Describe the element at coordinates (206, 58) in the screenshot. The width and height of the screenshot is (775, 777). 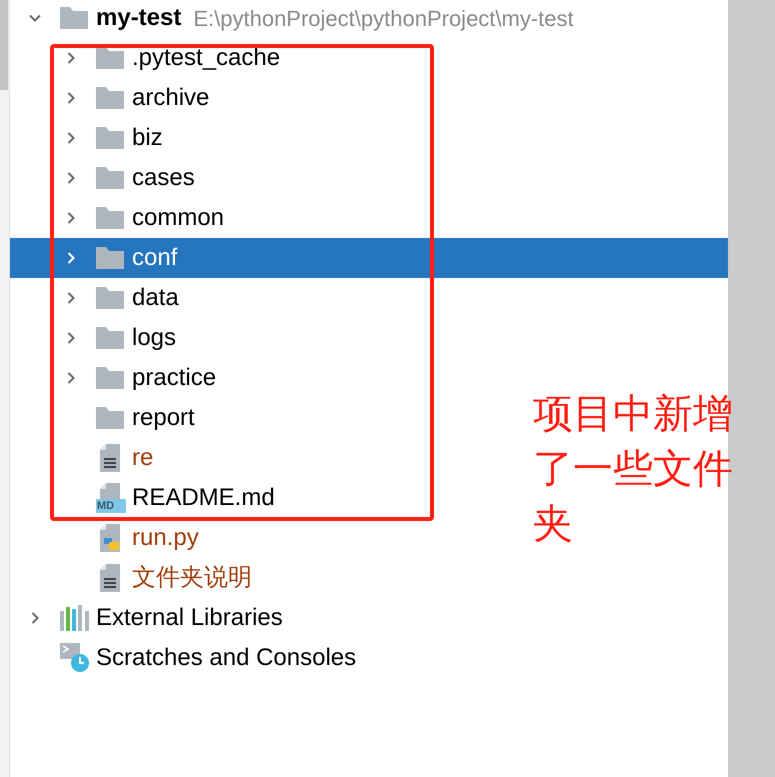
I see `item-name: .pytest_cache` at that location.